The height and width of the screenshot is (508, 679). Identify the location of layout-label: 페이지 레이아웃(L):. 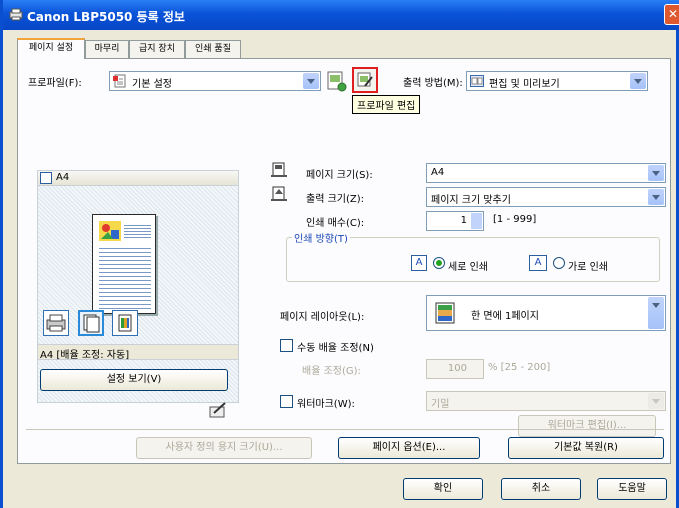
(322, 317).